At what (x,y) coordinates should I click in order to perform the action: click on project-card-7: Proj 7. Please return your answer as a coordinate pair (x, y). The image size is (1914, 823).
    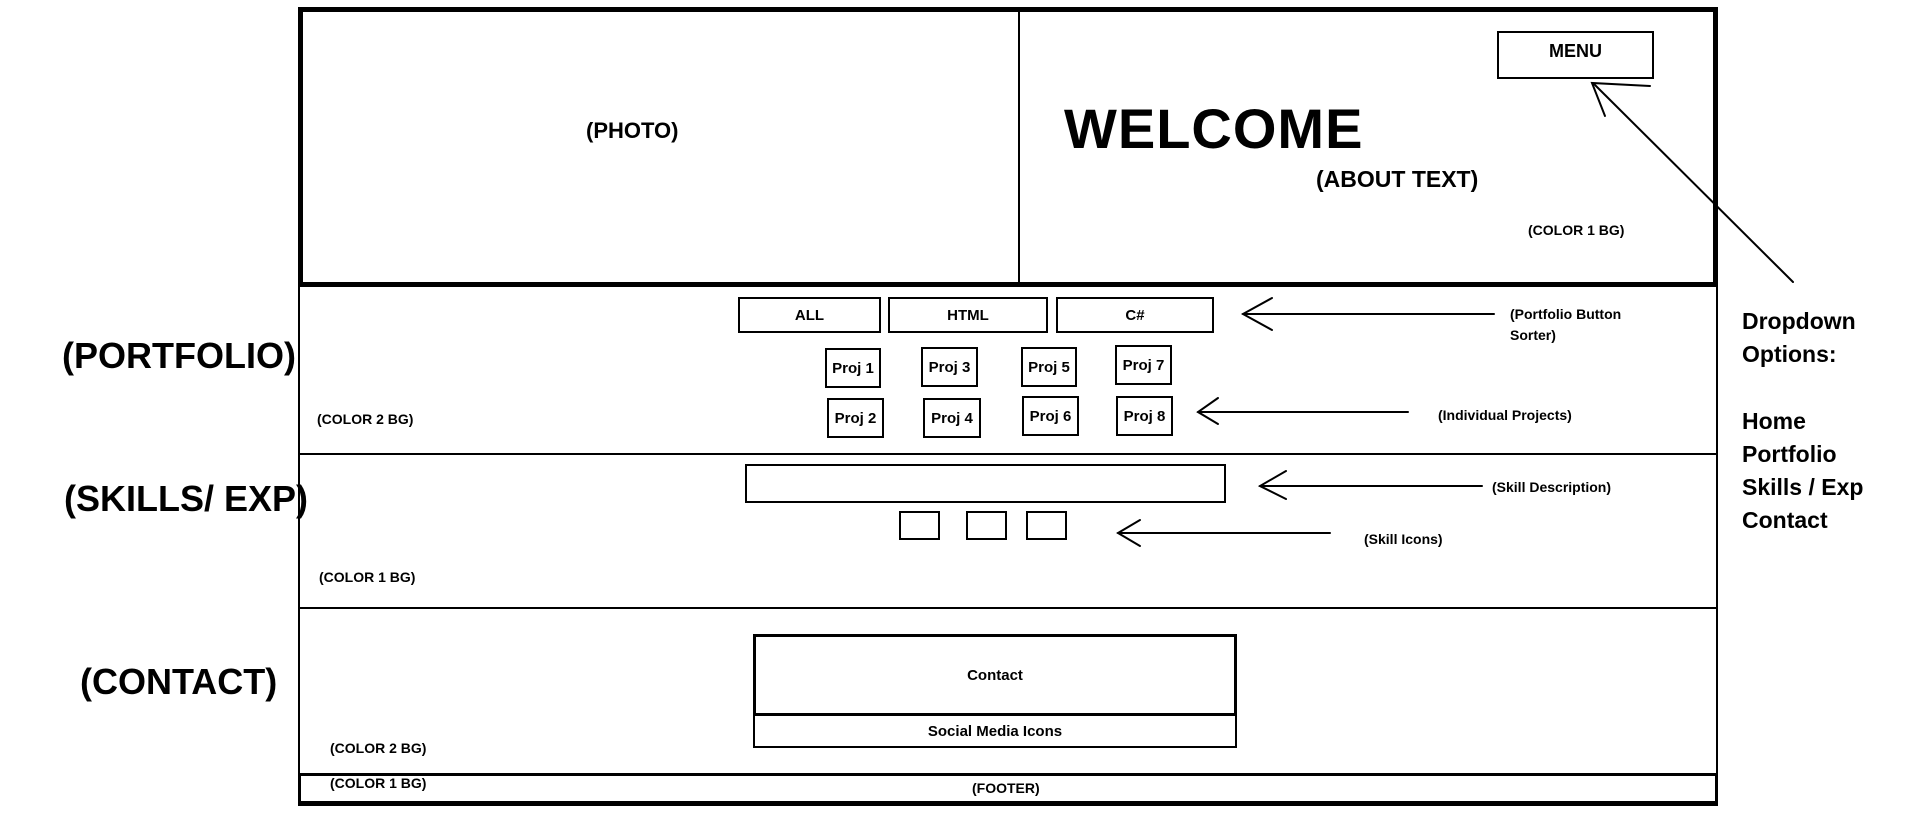
    Looking at the image, I should click on (1143, 365).